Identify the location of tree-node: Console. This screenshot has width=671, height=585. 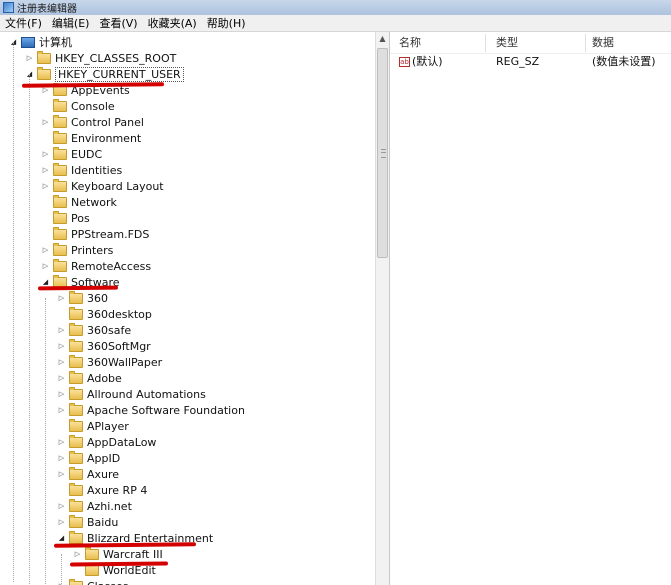
(78, 106).